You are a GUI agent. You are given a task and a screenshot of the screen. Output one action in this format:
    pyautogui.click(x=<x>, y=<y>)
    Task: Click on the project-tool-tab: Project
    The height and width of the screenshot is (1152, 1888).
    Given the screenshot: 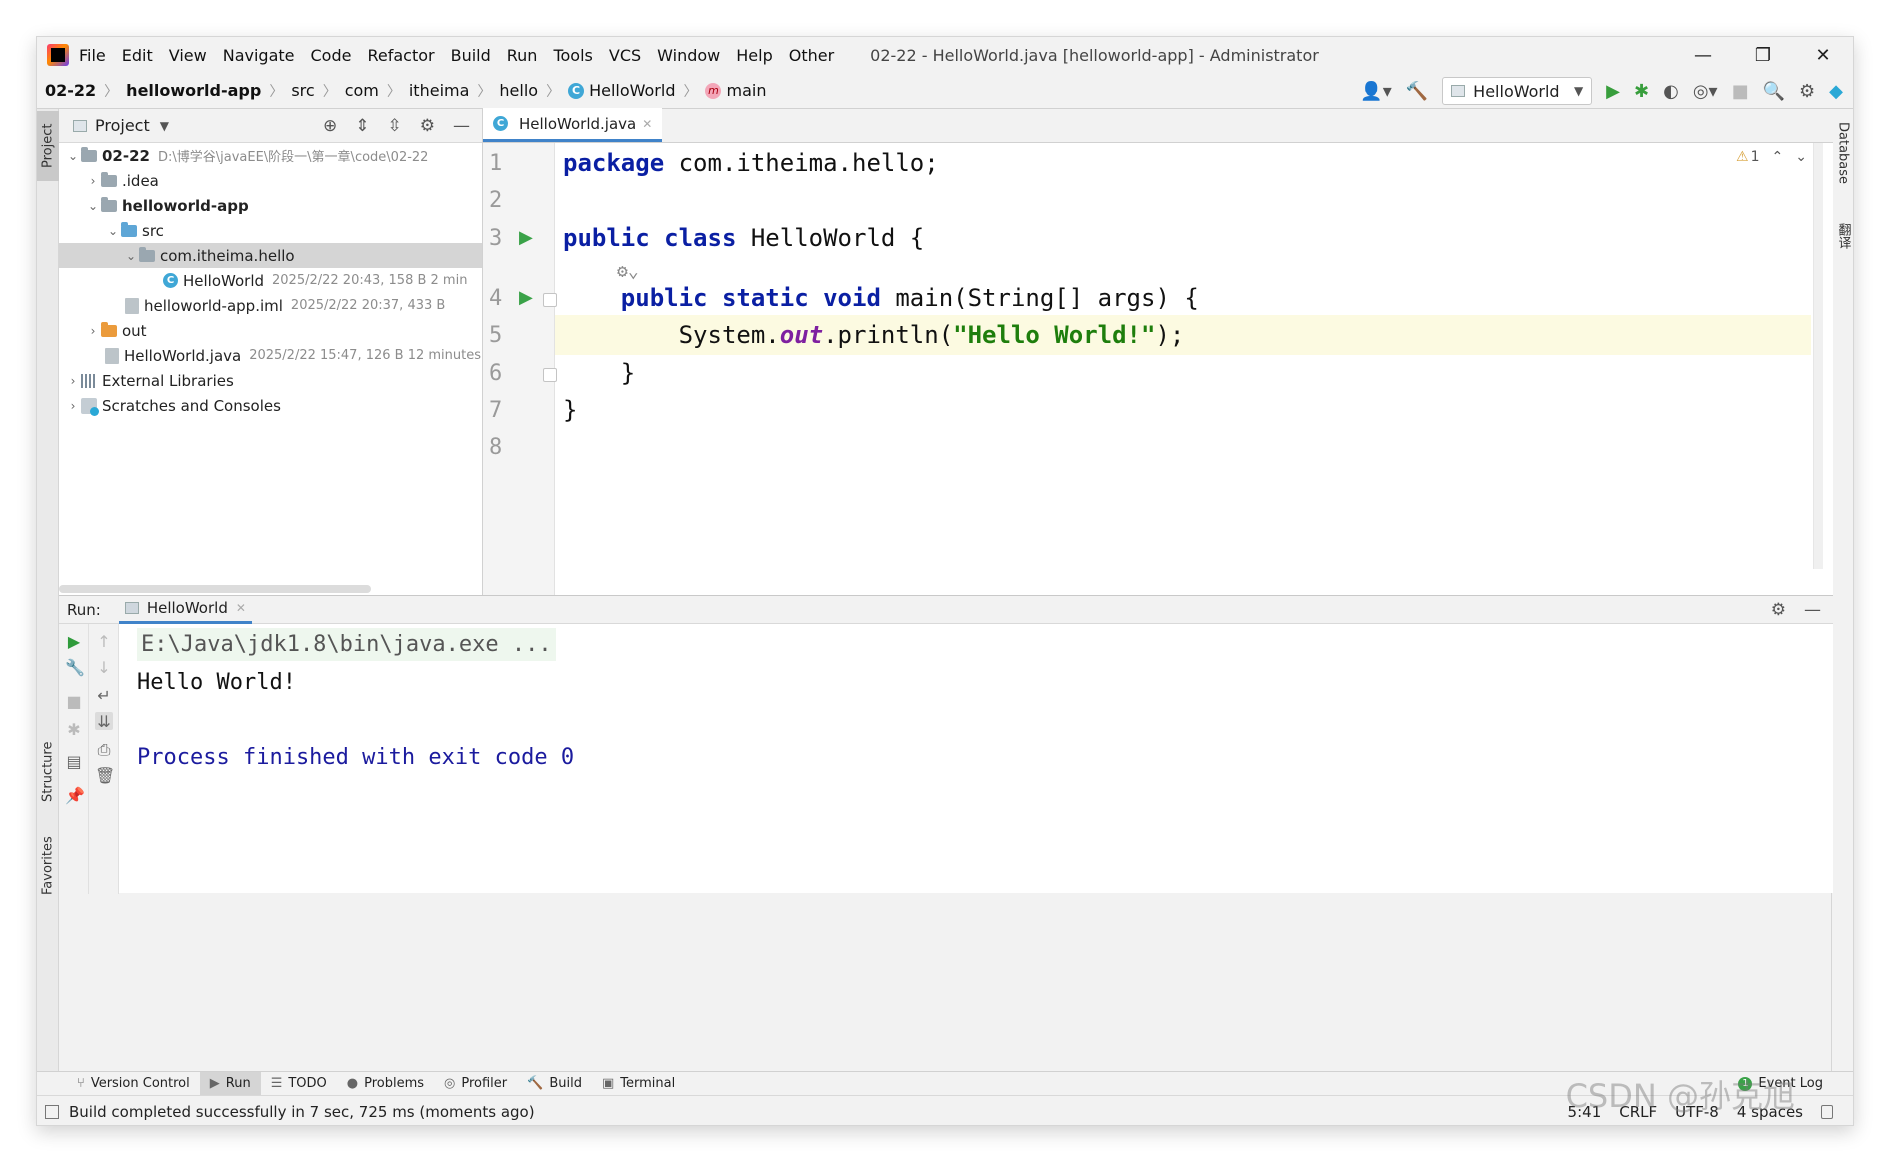 What is the action you would take?
    pyautogui.click(x=48, y=146)
    